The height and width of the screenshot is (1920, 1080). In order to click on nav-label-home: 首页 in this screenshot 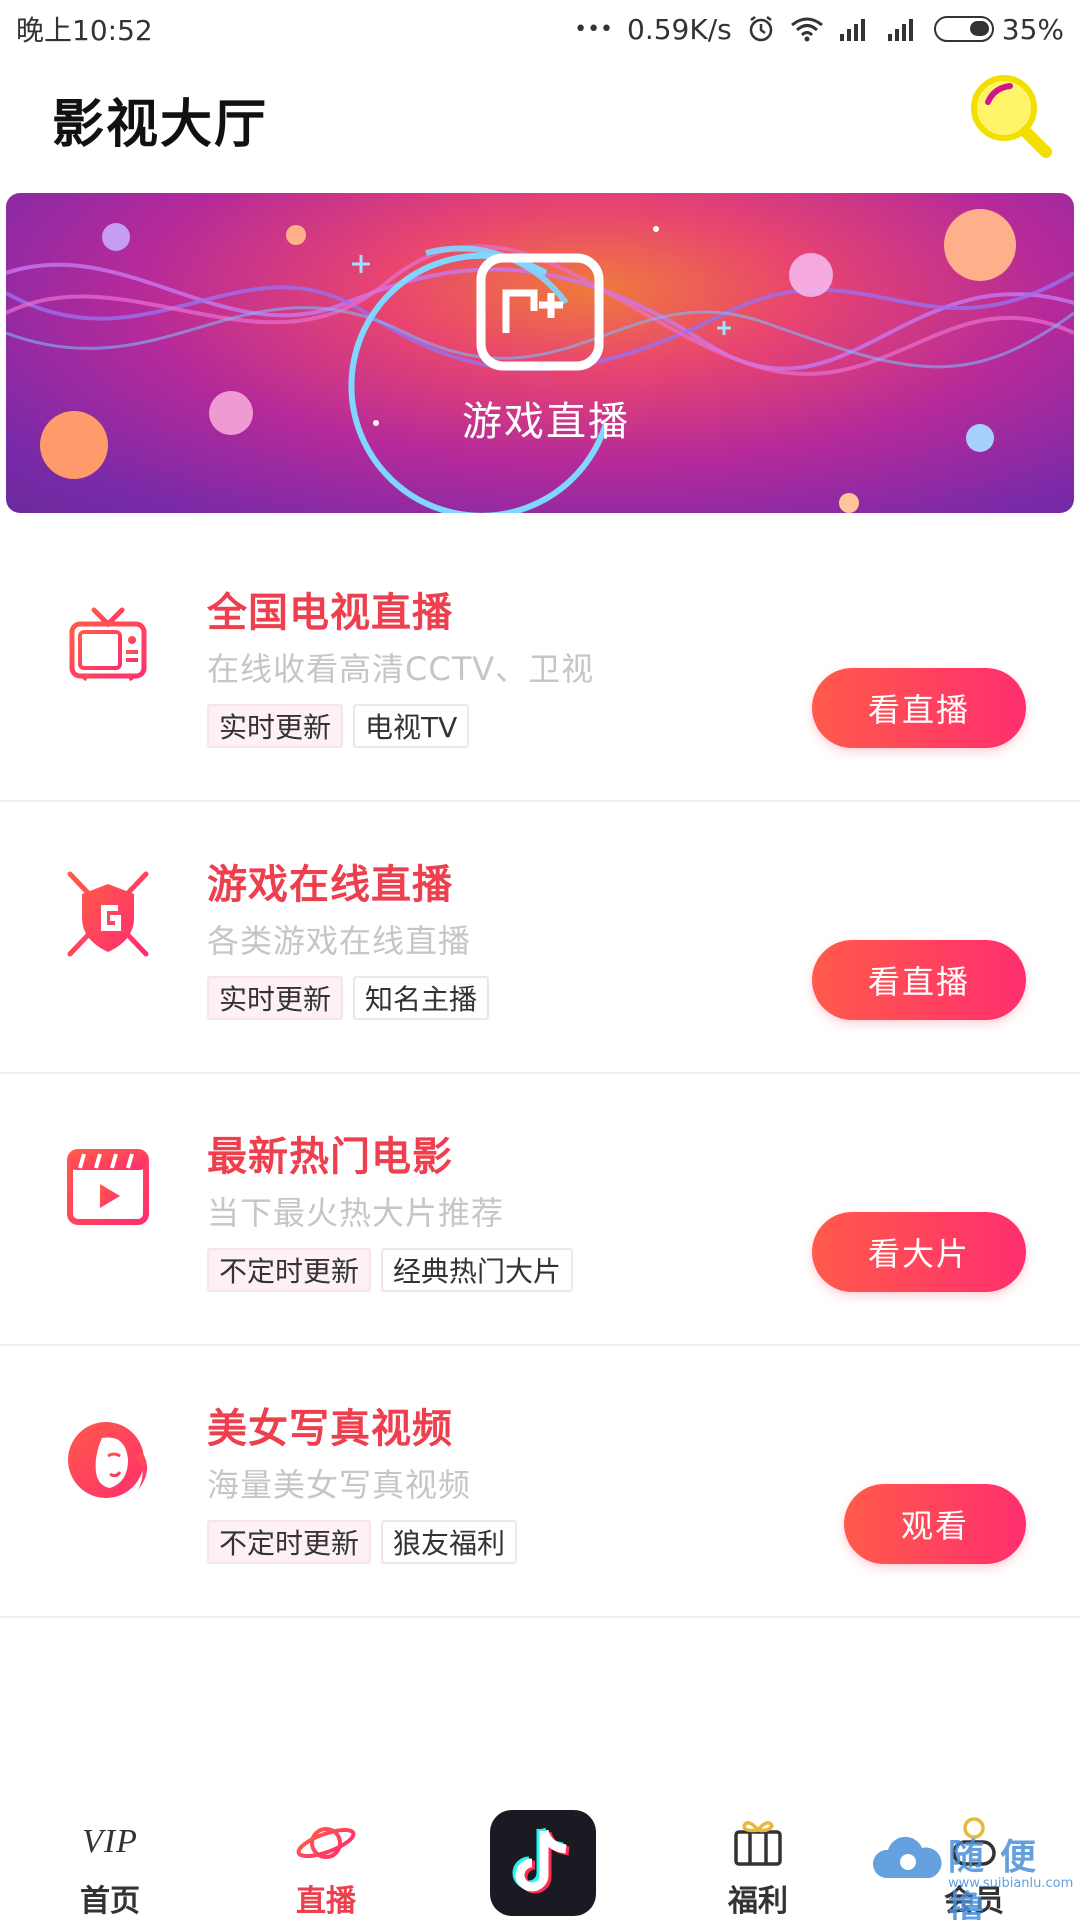, I will do `click(110, 1901)`.